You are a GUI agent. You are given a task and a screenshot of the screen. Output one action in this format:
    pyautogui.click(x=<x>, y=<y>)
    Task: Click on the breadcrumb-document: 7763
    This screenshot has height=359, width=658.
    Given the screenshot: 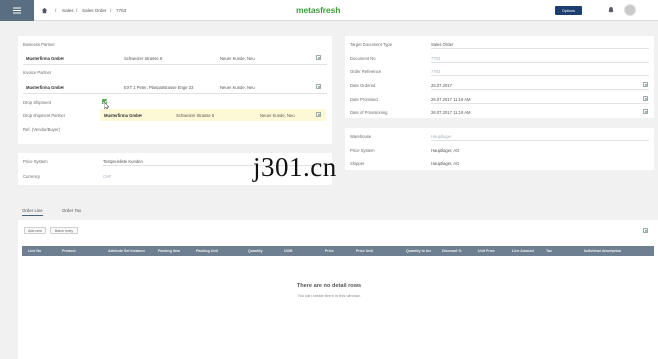 What is the action you would take?
    pyautogui.click(x=121, y=10)
    